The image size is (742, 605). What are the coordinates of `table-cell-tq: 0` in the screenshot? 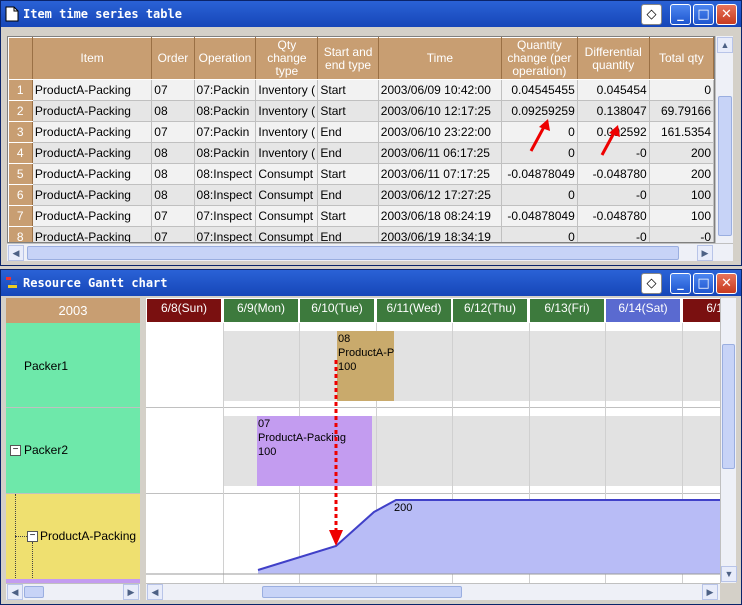 It's located at (681, 90).